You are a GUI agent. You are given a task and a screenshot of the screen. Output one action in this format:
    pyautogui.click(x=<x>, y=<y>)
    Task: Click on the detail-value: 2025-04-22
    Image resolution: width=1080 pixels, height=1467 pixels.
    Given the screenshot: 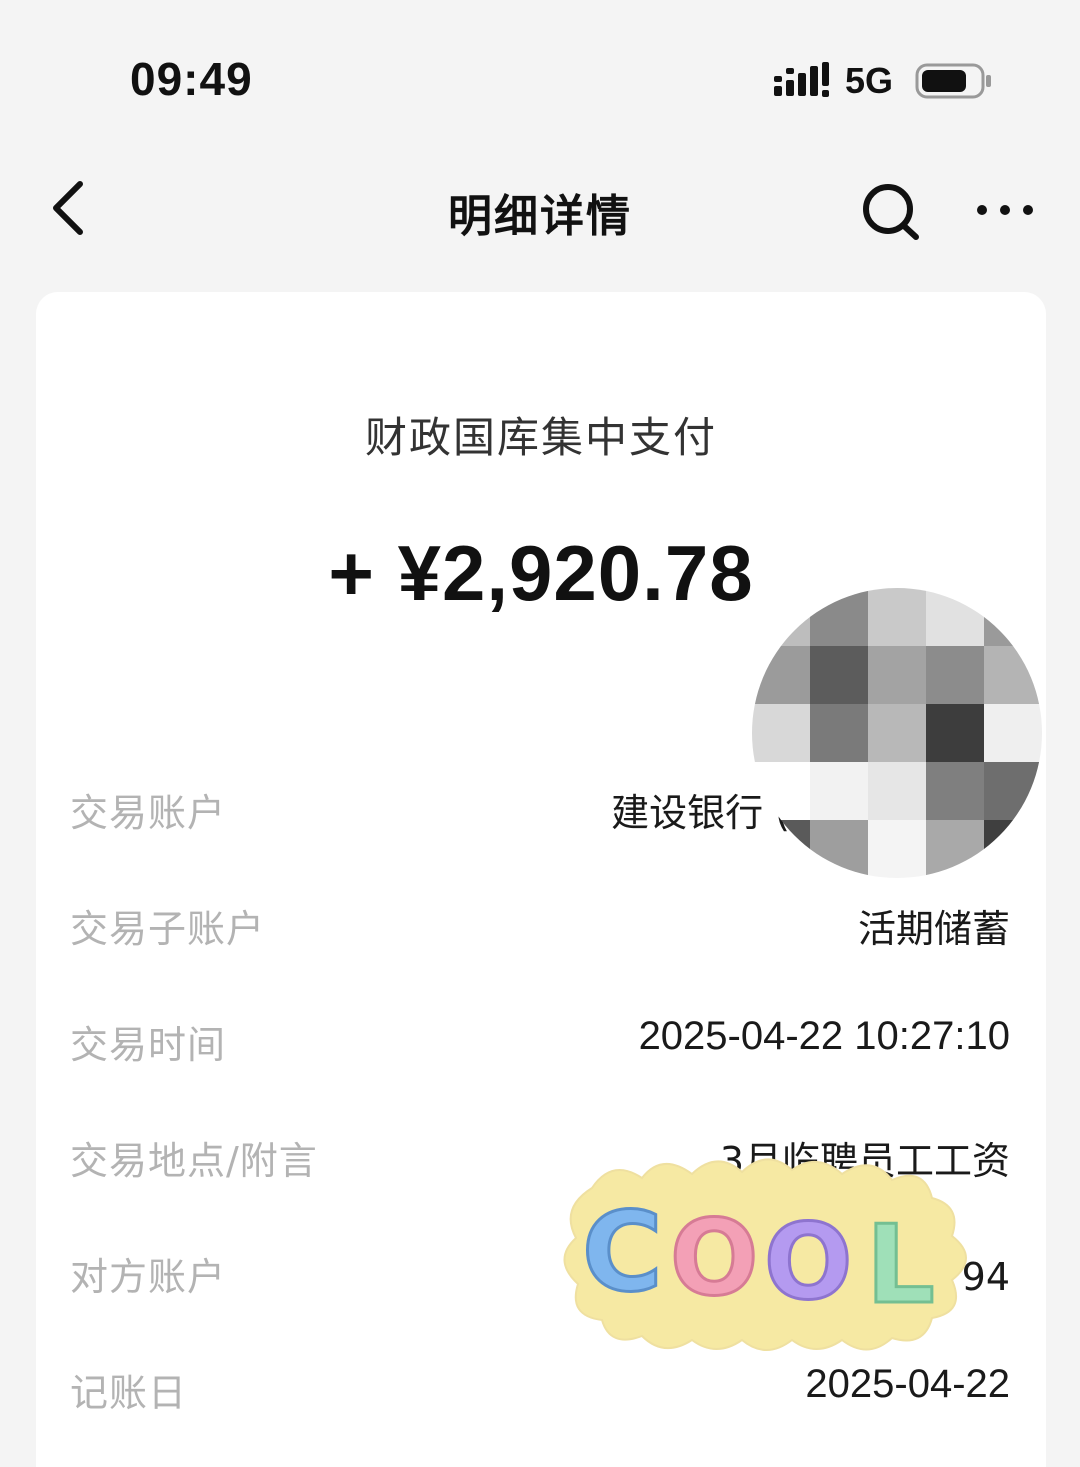 What is the action you would take?
    pyautogui.click(x=907, y=1384)
    